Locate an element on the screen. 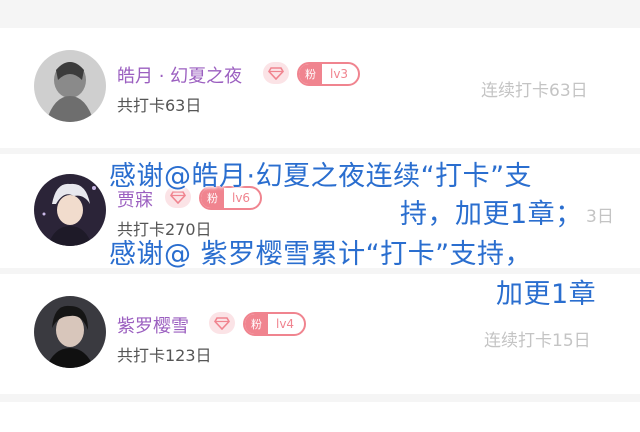  thanks-line-4: 加更1章 is located at coordinates (546, 294).